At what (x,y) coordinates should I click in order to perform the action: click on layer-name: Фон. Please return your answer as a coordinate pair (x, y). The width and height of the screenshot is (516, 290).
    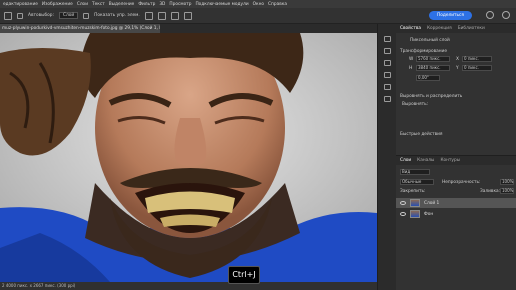
    Looking at the image, I should click on (429, 214).